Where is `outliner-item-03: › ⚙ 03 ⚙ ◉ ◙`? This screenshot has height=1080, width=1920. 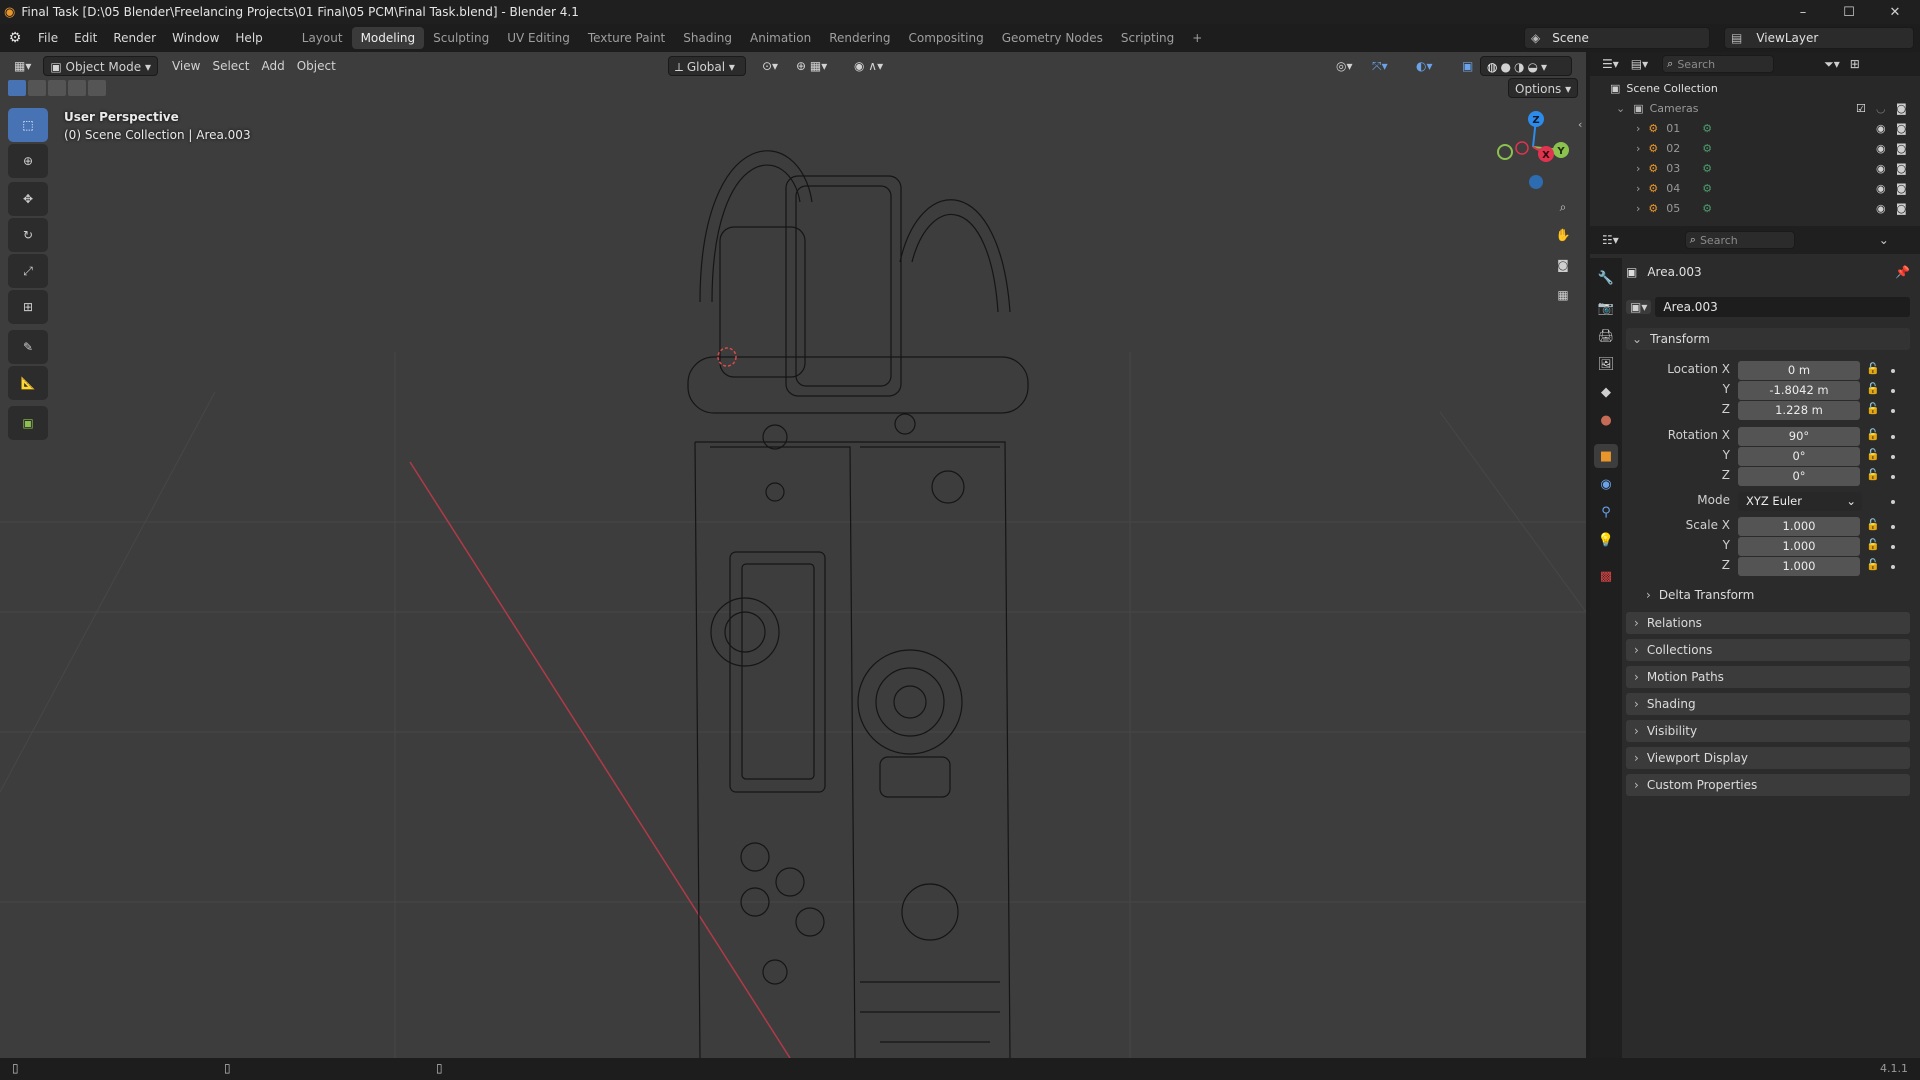
outliner-item-03: › ⚙ 03 ⚙ ◉ ◙ is located at coordinates (1755, 168).